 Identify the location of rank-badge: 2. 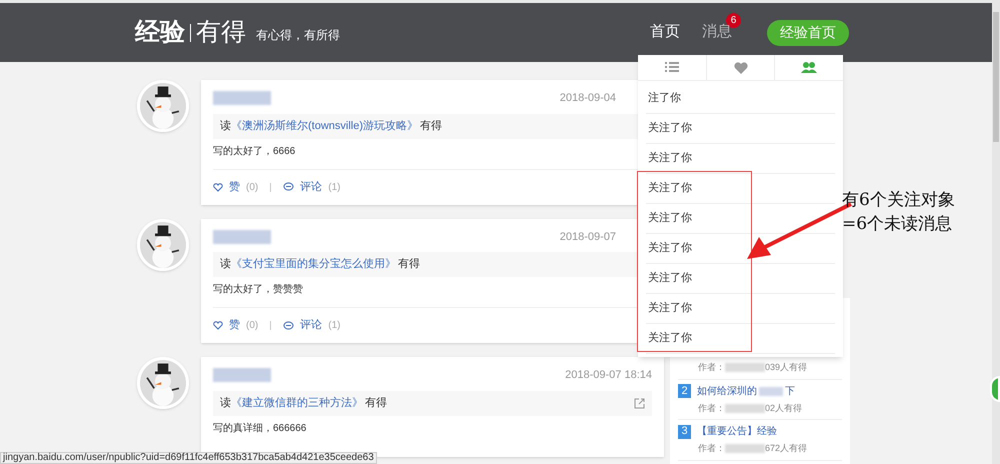
(684, 391).